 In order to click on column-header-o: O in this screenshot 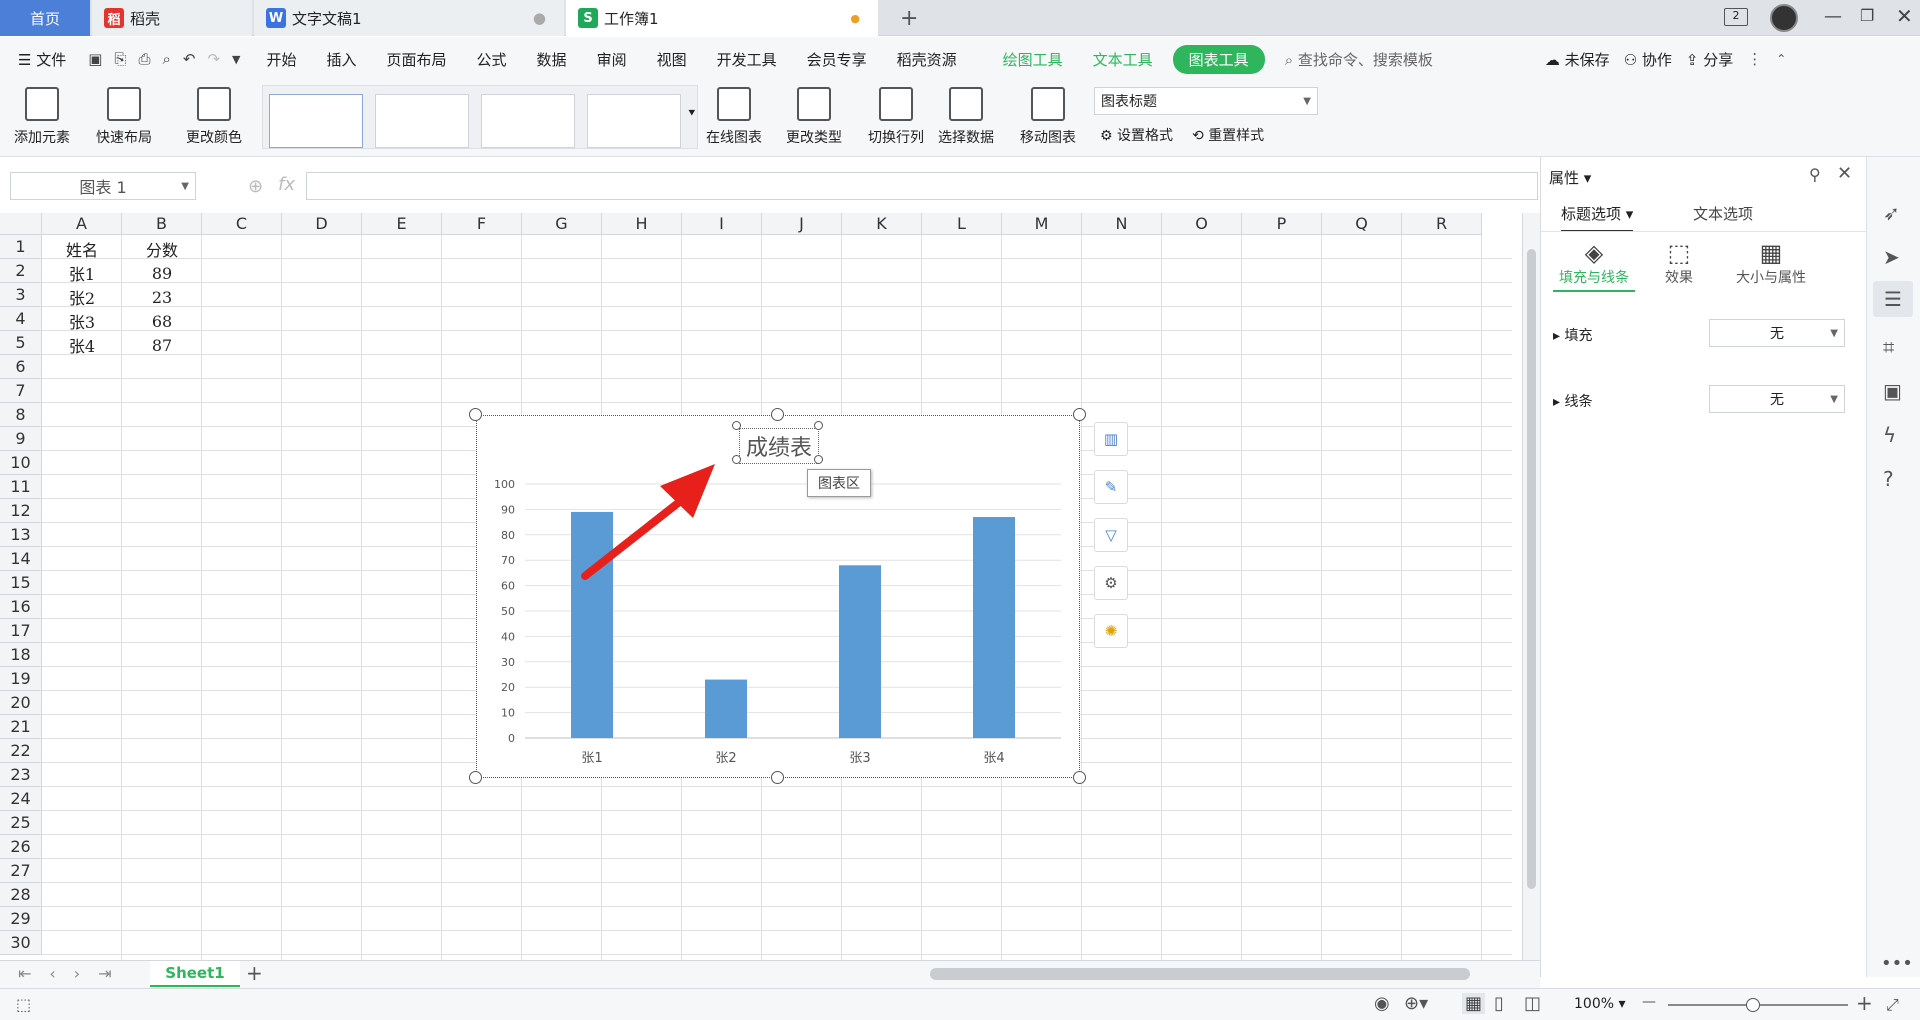, I will do `click(1202, 224)`.